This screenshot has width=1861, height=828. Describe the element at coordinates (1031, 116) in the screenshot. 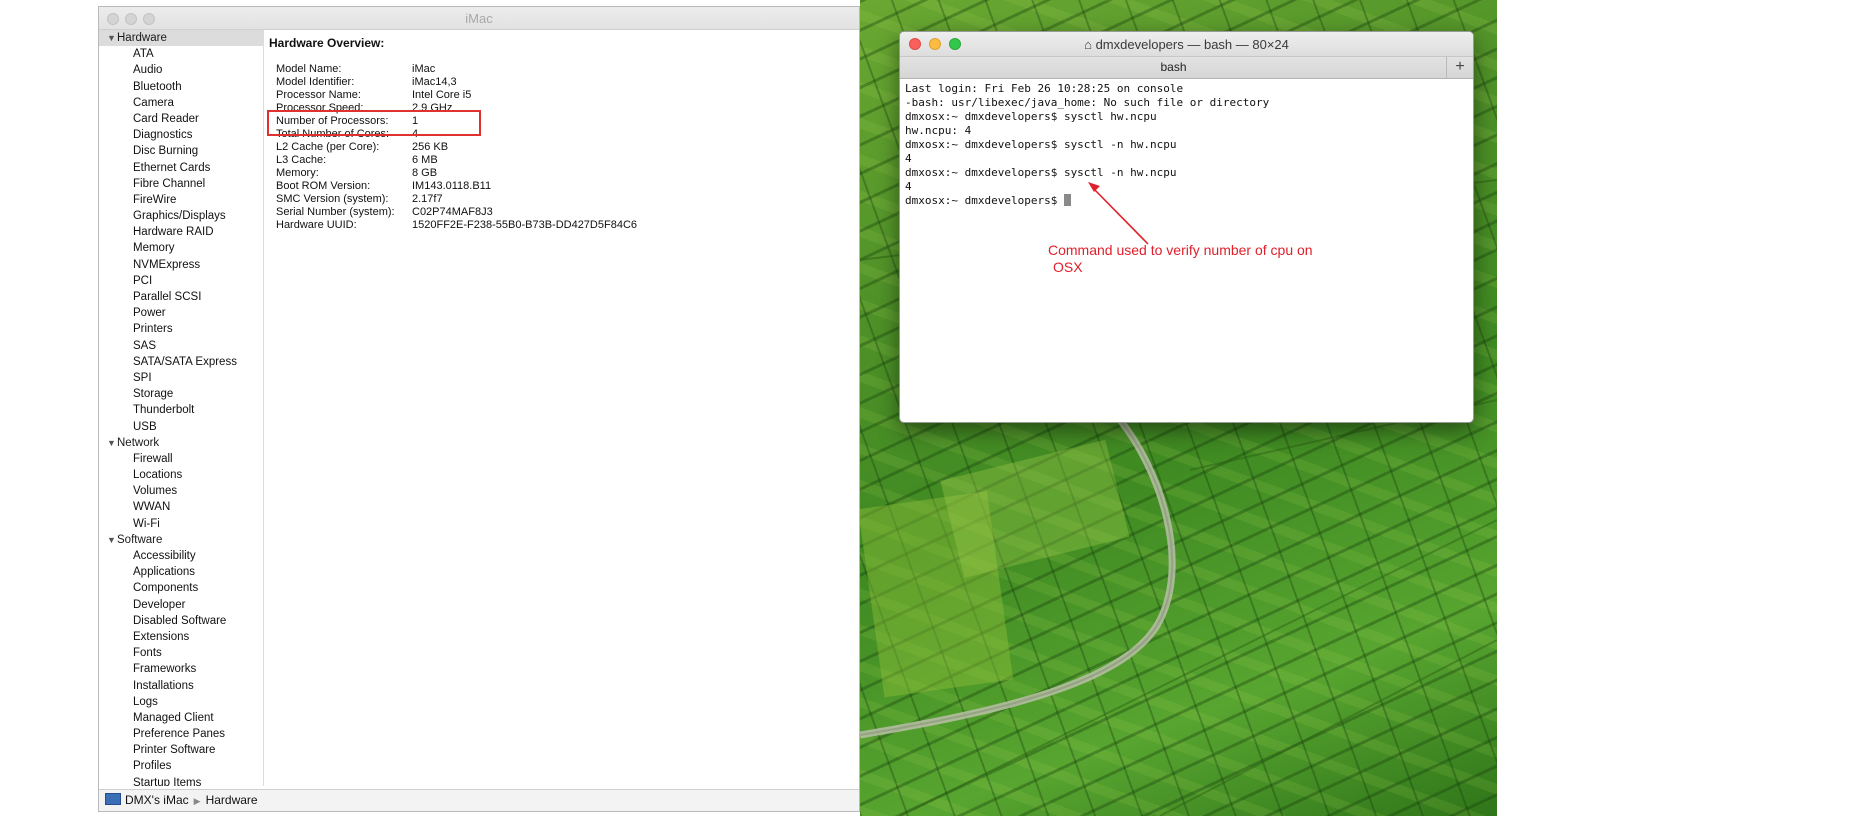

I see `terminal-line-text: dmxosx:~ dmxdevelopers$ sysctl hw.ncpu` at that location.